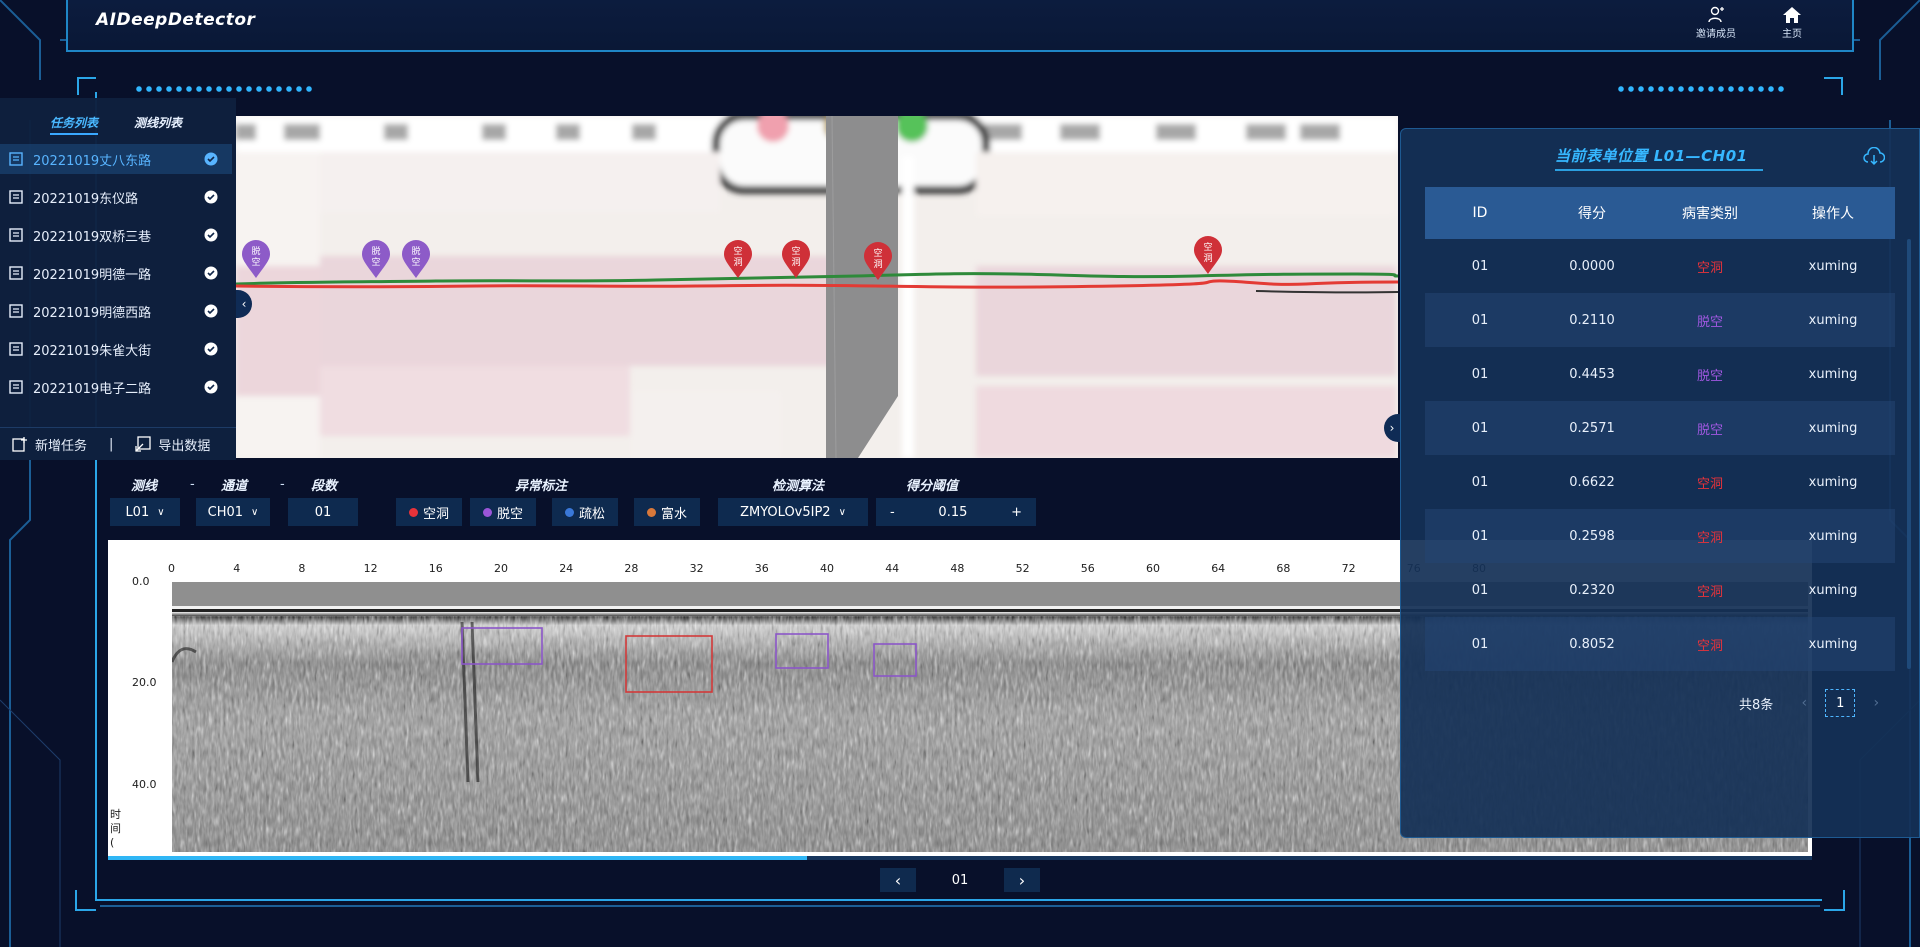 The image size is (1920, 947). I want to click on radar-progress-fill, so click(457, 858).